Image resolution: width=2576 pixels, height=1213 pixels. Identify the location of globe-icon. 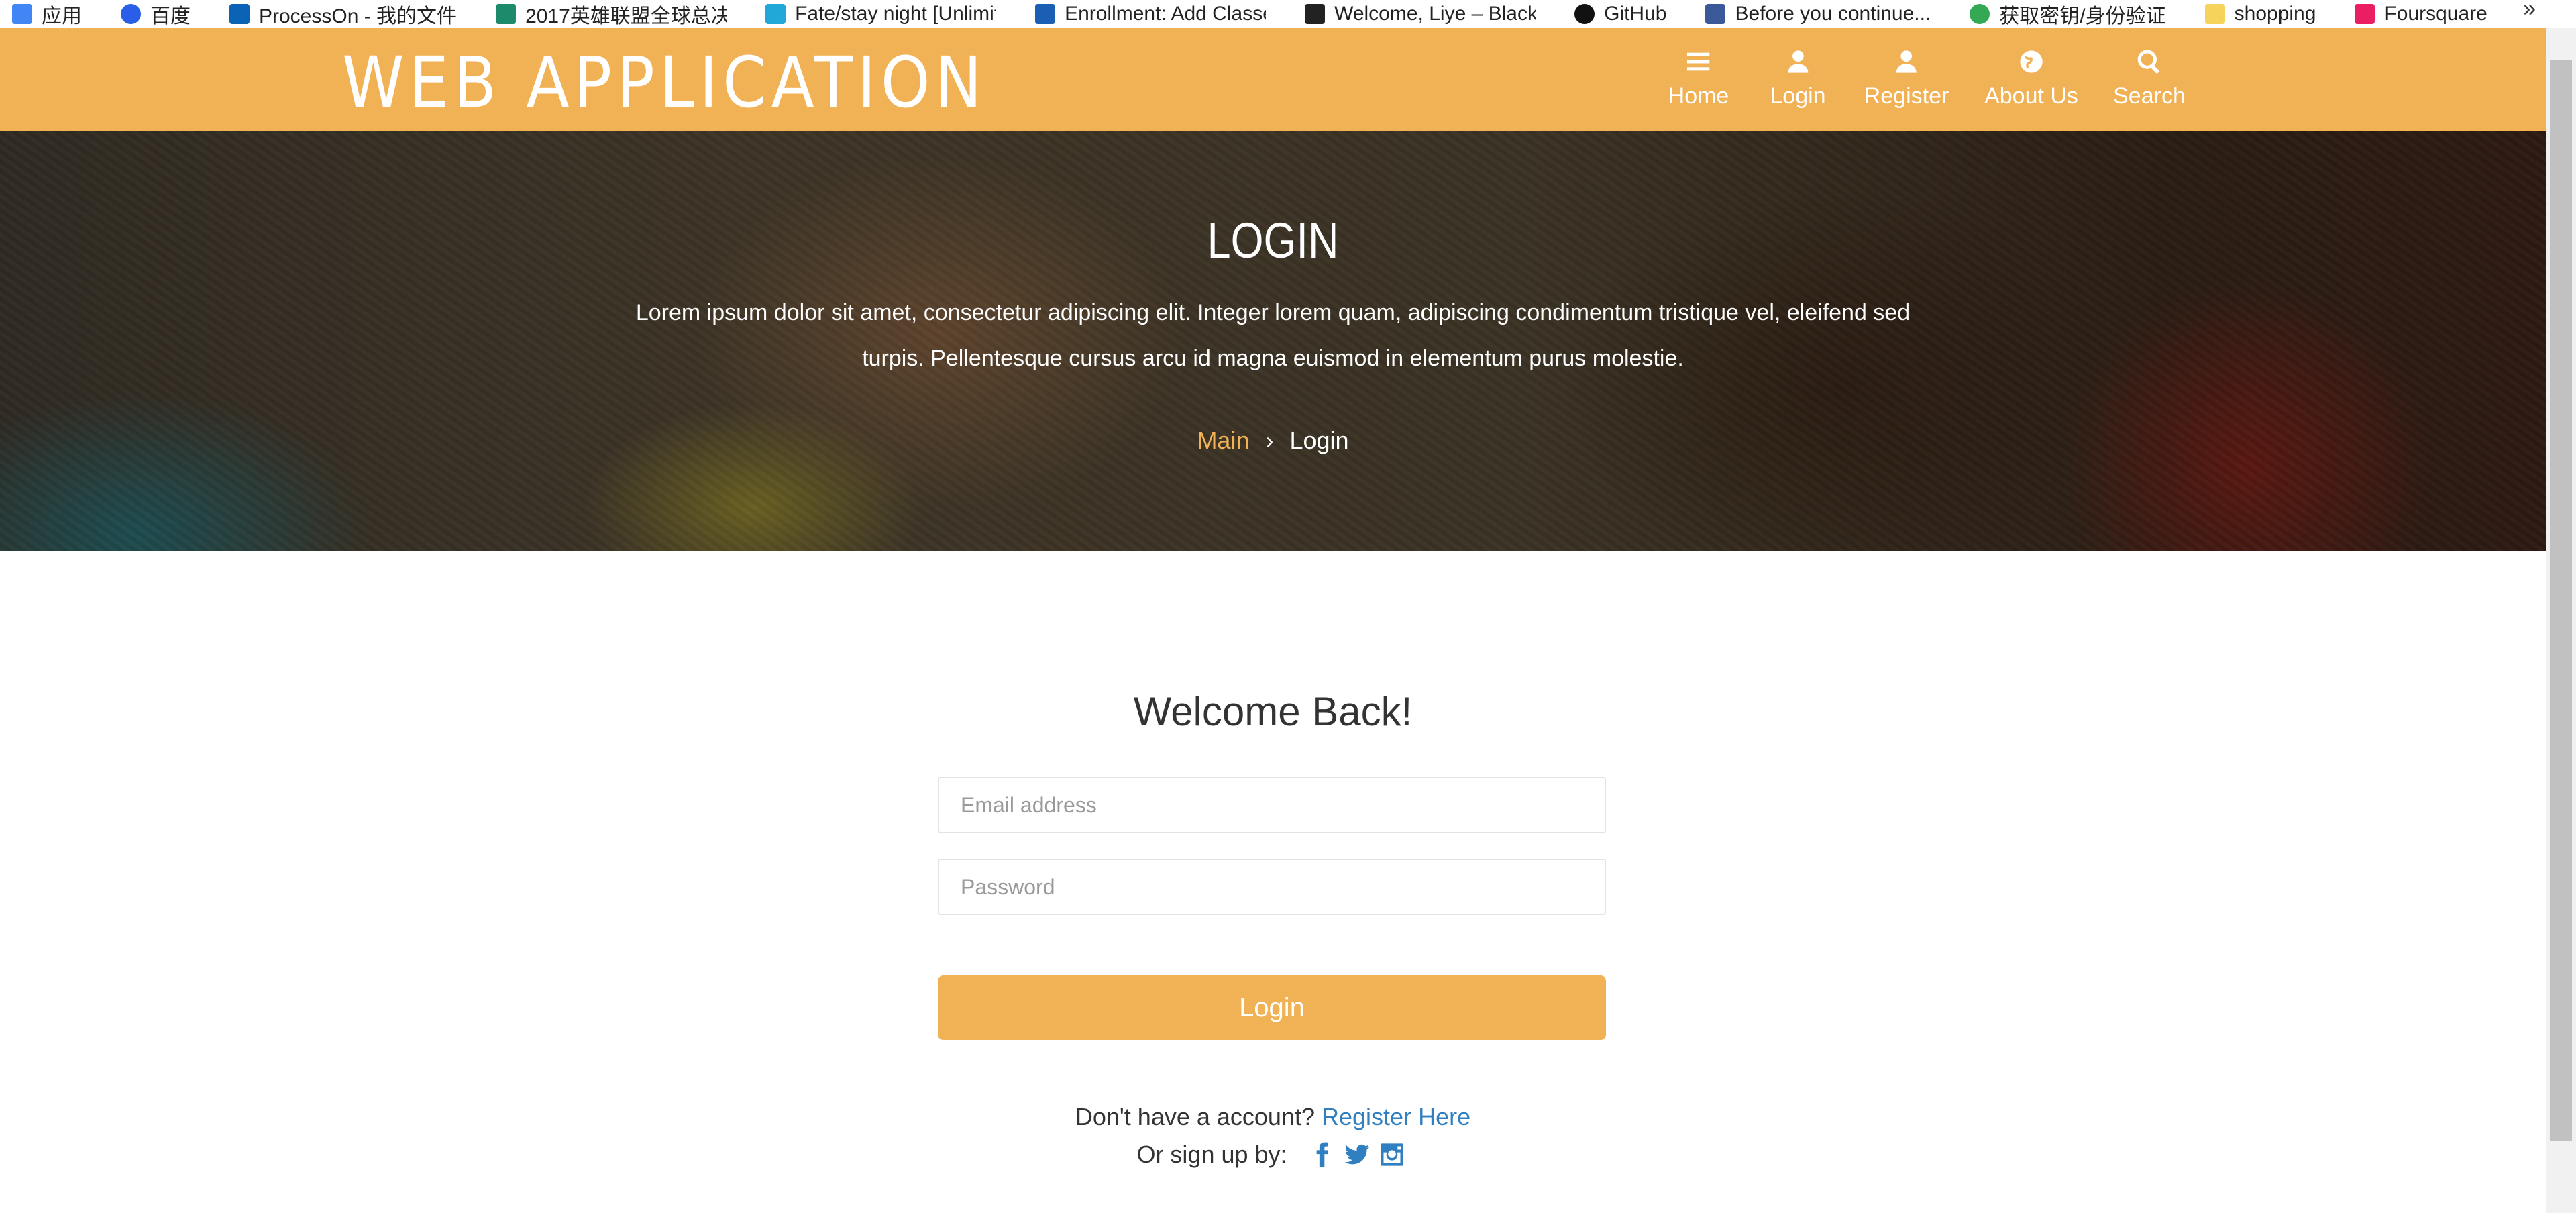
(2031, 61).